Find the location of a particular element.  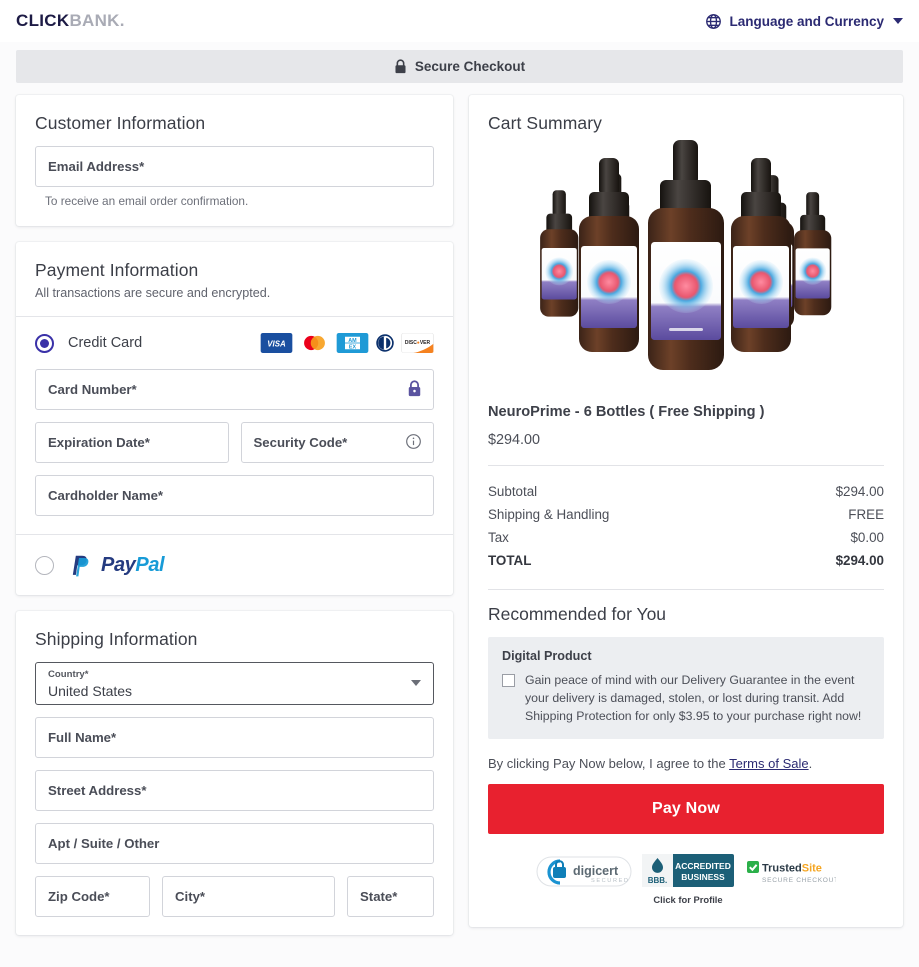

language-currency-selector: Language and Currency is located at coordinates (804, 21).